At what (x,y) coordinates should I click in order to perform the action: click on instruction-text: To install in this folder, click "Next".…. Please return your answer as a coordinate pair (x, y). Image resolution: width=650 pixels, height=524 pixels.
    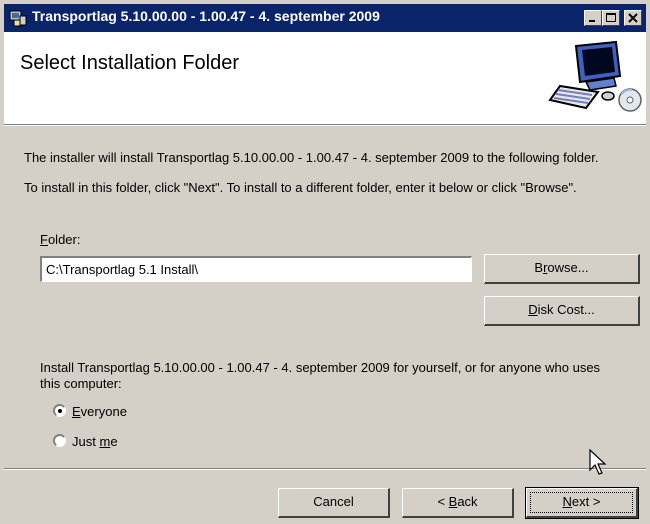
    Looking at the image, I should click on (300, 187).